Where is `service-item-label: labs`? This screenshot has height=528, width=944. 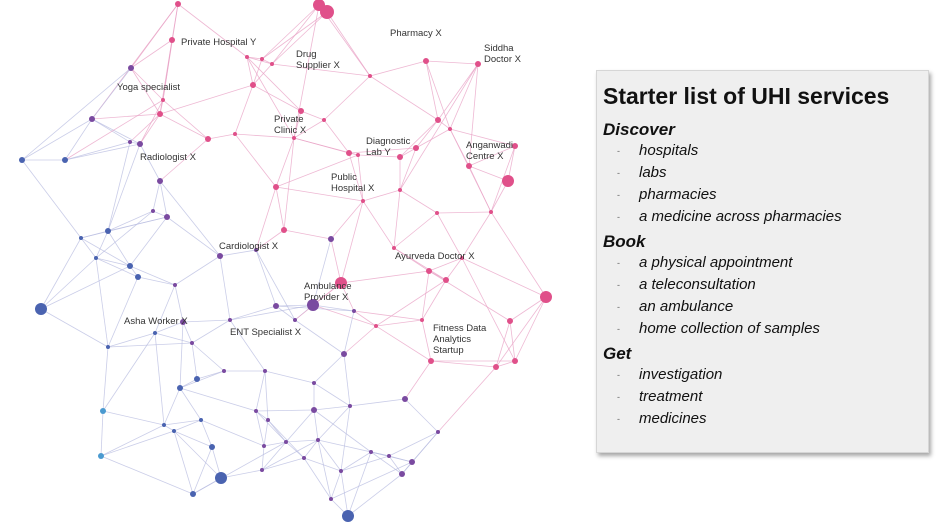
service-item-label: labs is located at coordinates (653, 172).